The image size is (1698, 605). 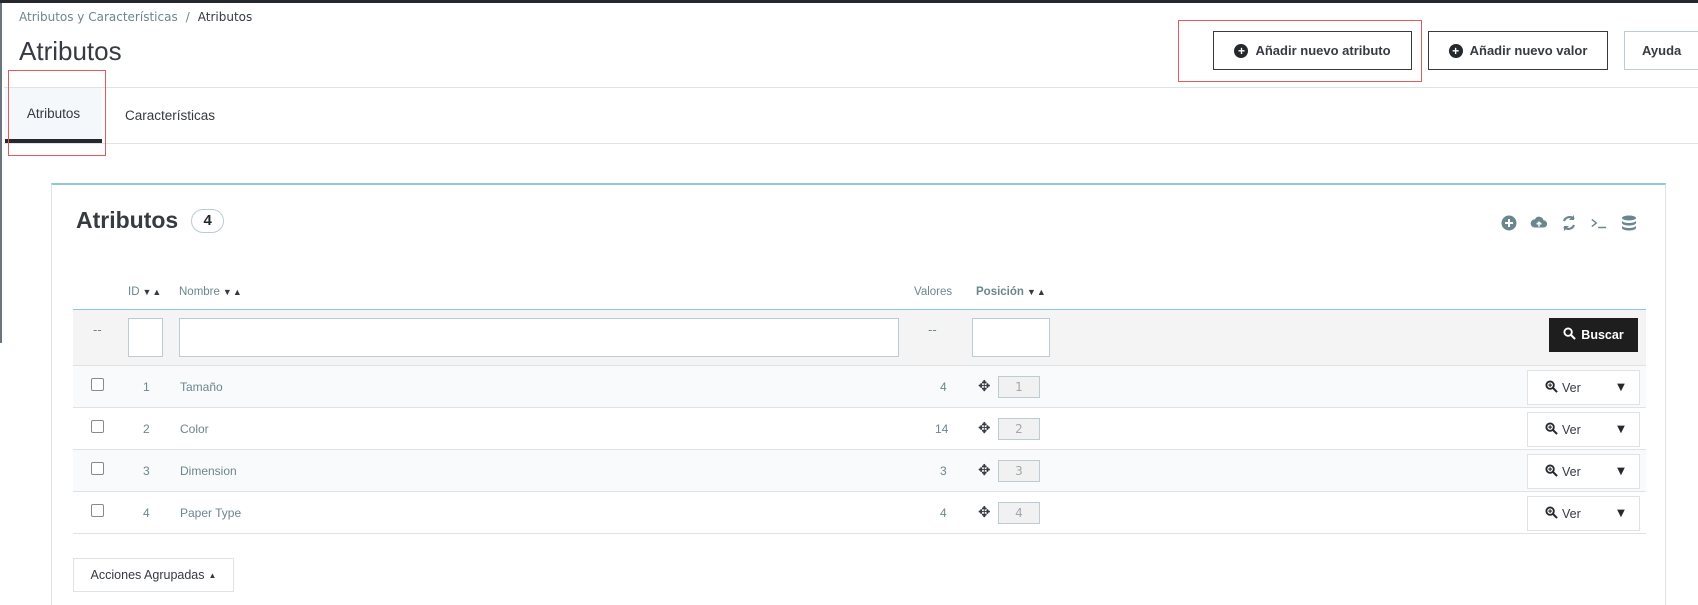 What do you see at coordinates (208, 471) in the screenshot?
I see `cell-name: Dimension` at bounding box center [208, 471].